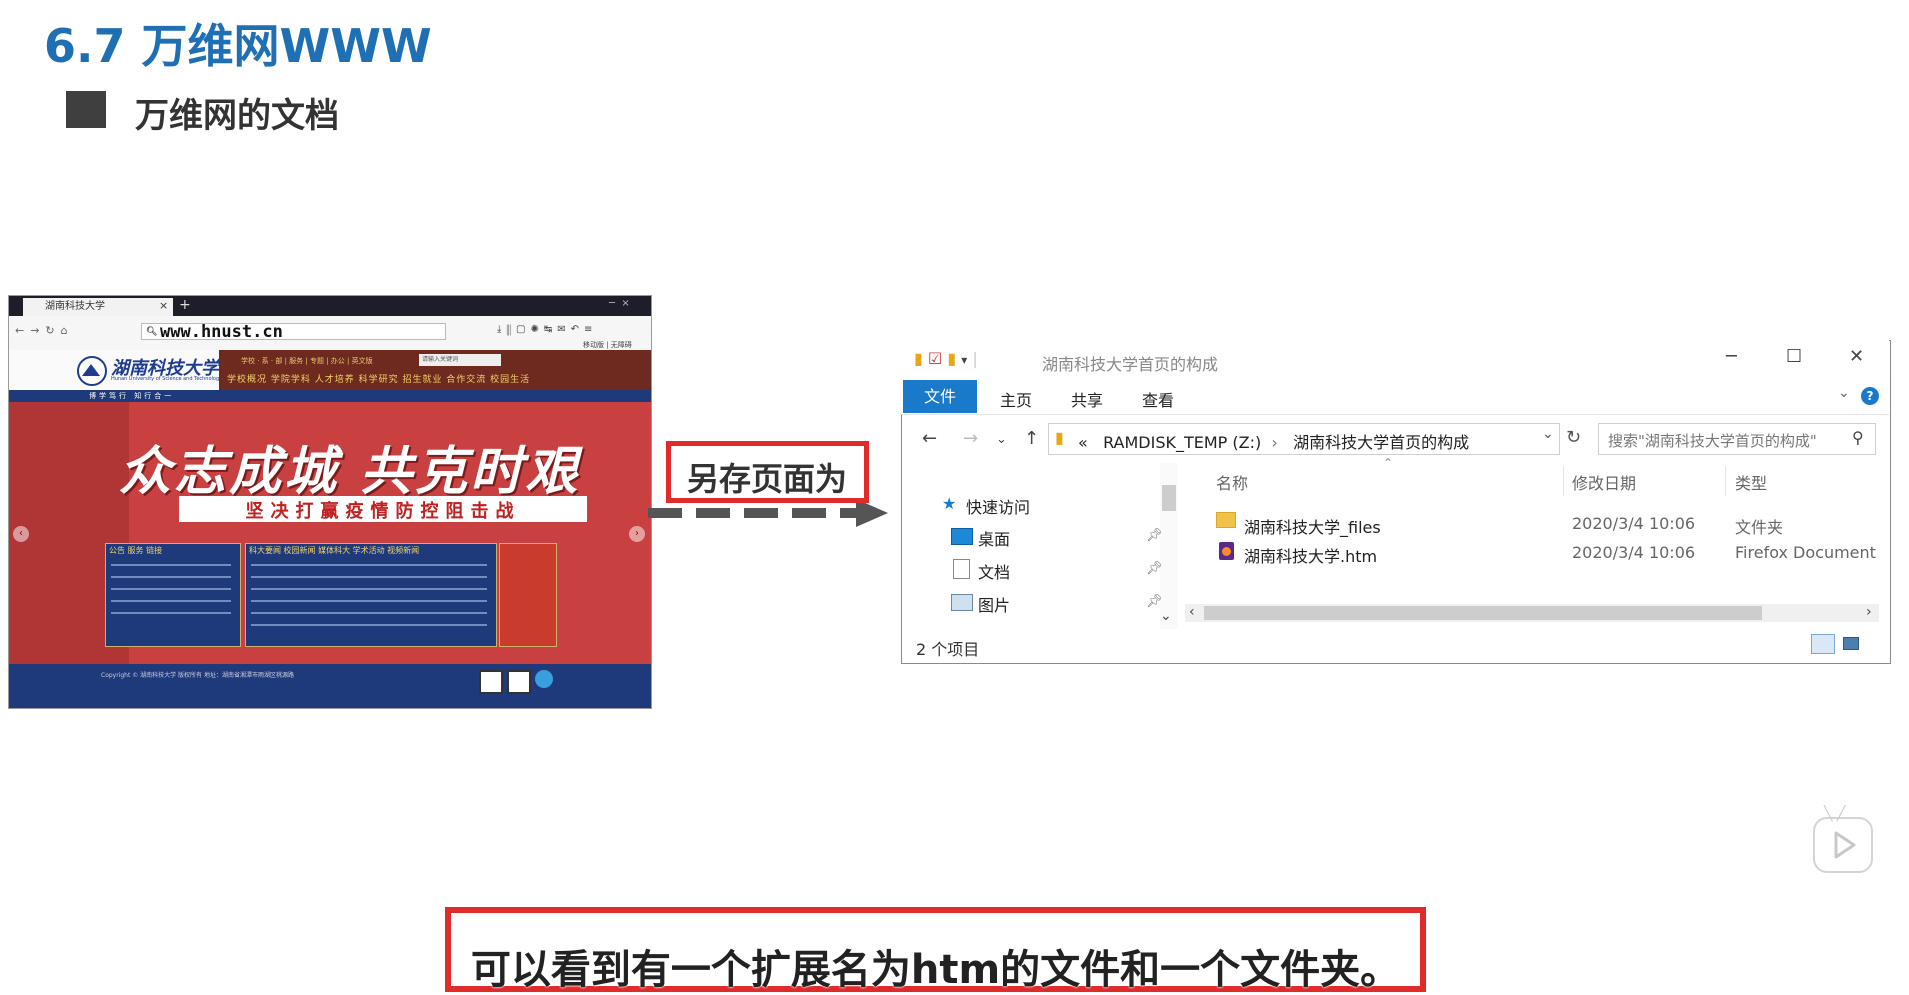 The image size is (1909, 995). I want to click on site-motto: 博学笃行 知行合一, so click(132, 396).